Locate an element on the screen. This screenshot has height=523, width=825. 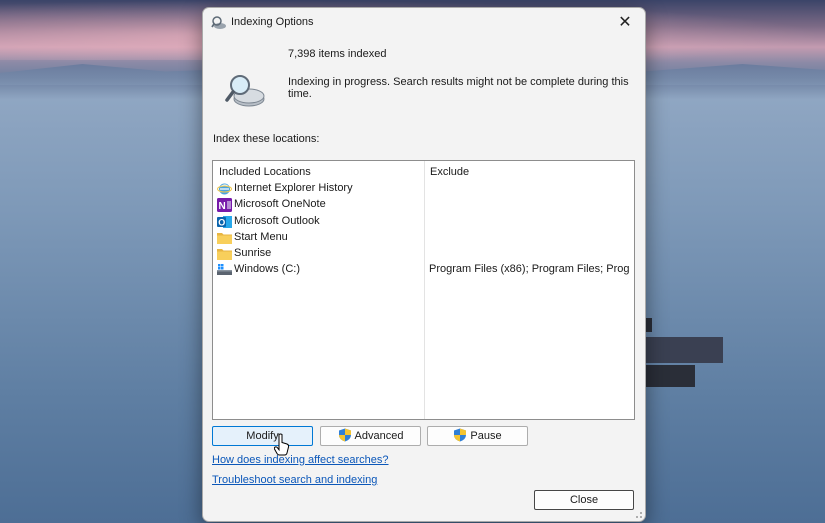
internet-explorer-icon is located at coordinates (224, 189).